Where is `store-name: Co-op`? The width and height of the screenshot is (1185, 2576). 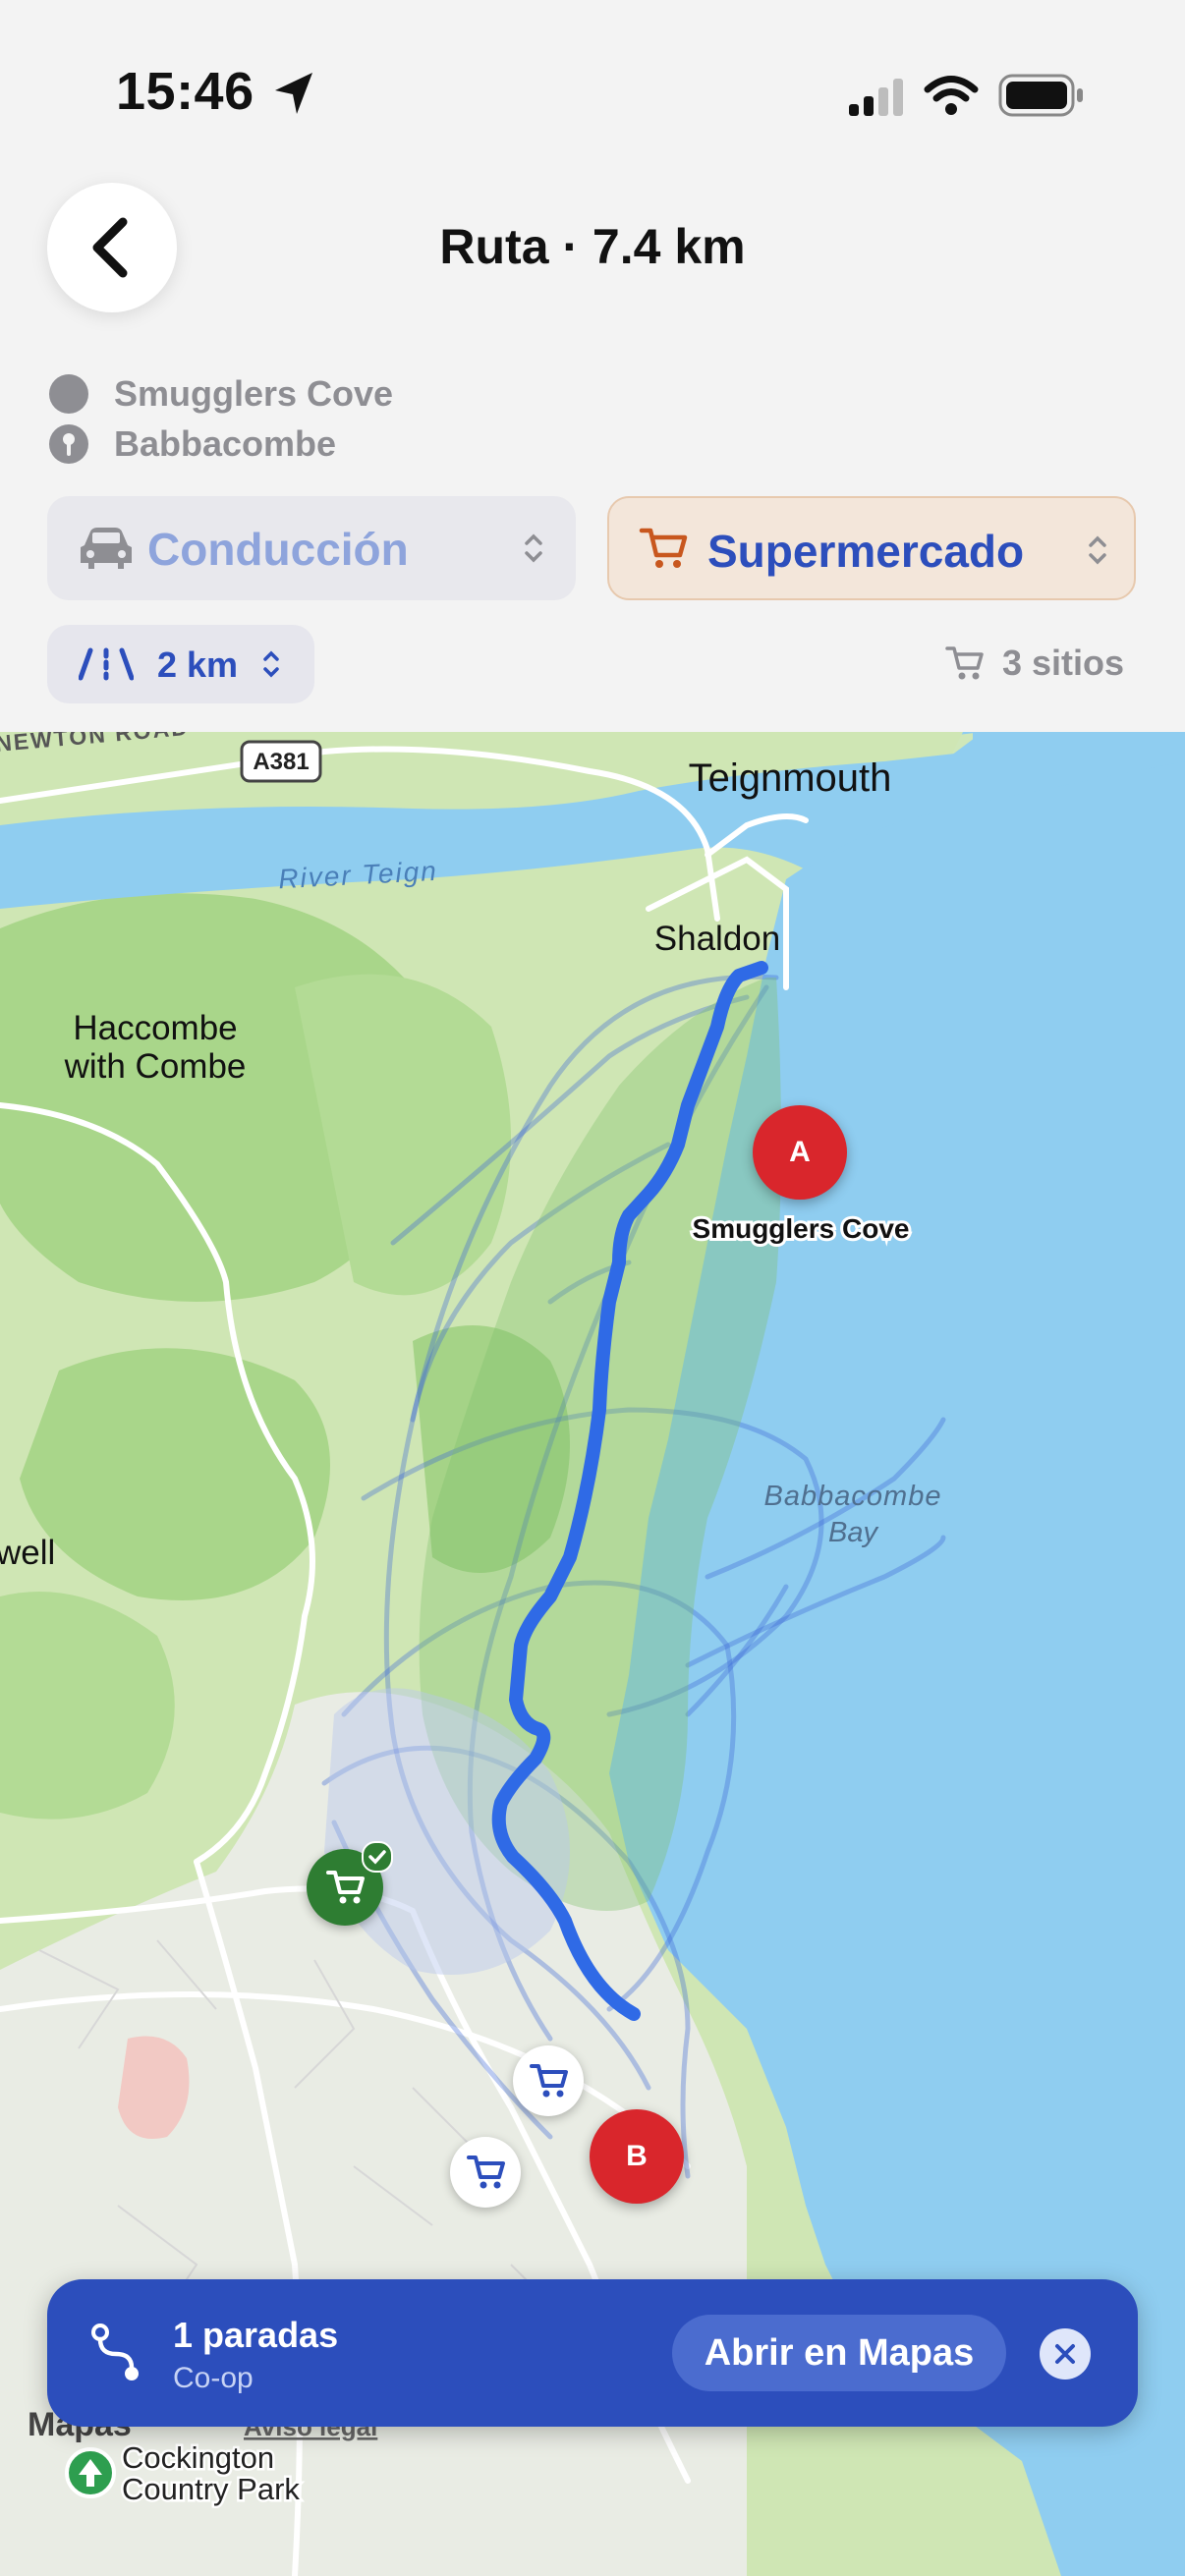 store-name: Co-op is located at coordinates (214, 2378).